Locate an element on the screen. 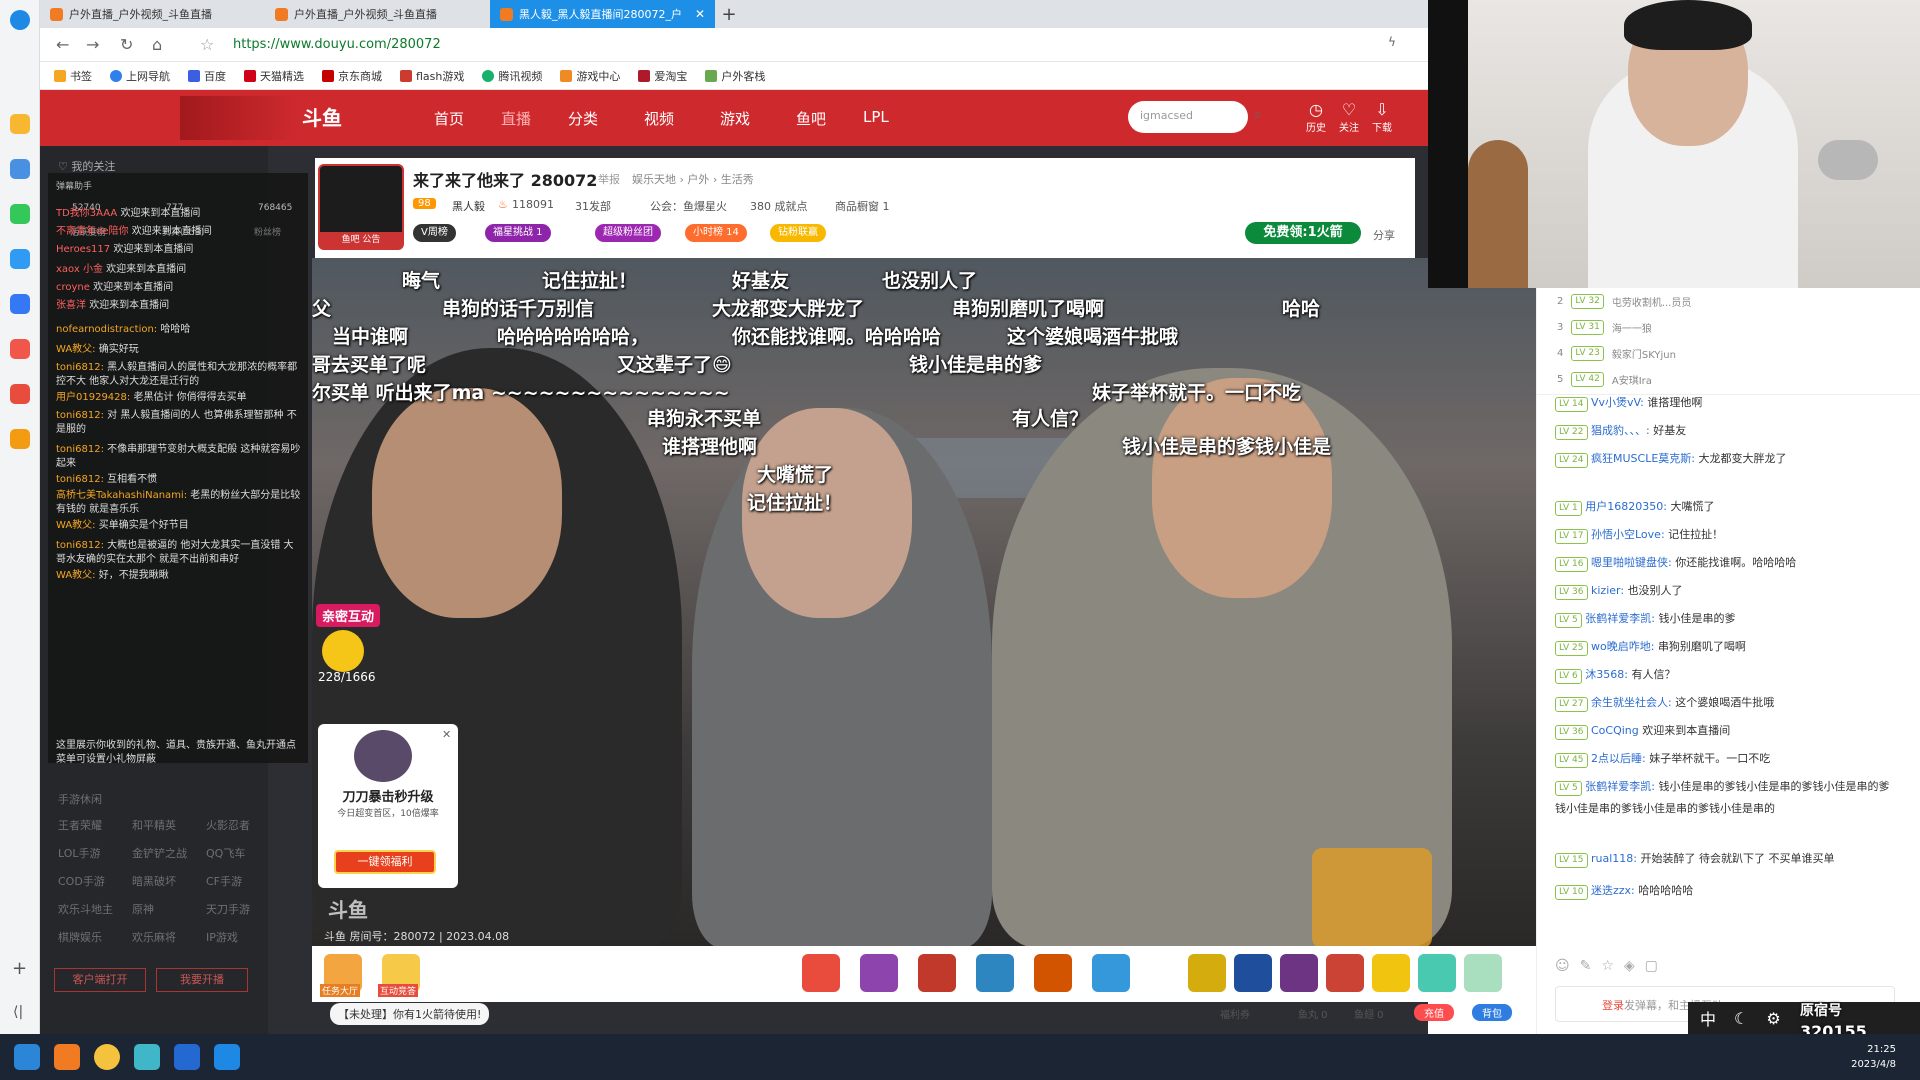 The height and width of the screenshot is (1080, 1920). chat-user: 张鹤祥爱李凯: is located at coordinates (1620, 786).